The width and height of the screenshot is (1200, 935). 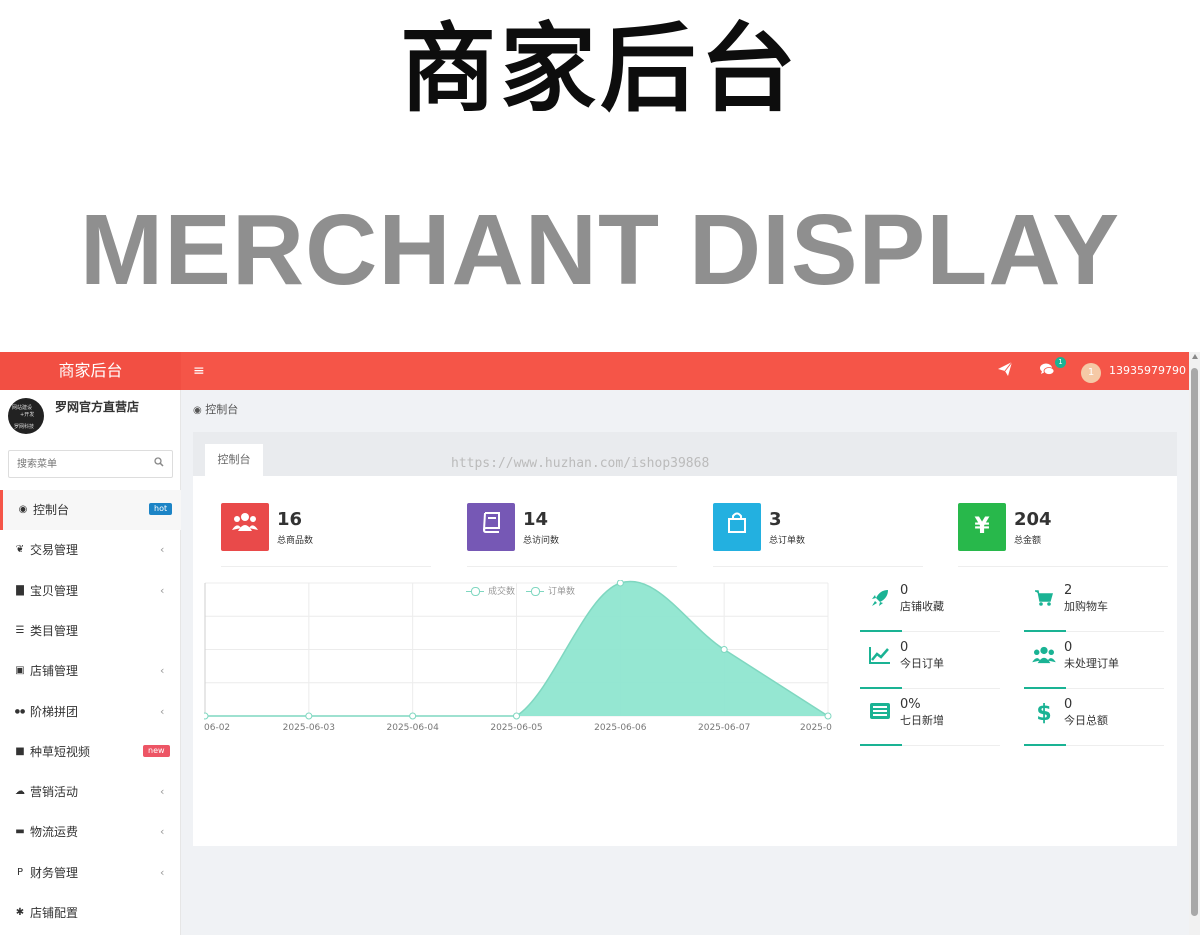 I want to click on mini-stat-label: 今日订单, so click(x=922, y=663).